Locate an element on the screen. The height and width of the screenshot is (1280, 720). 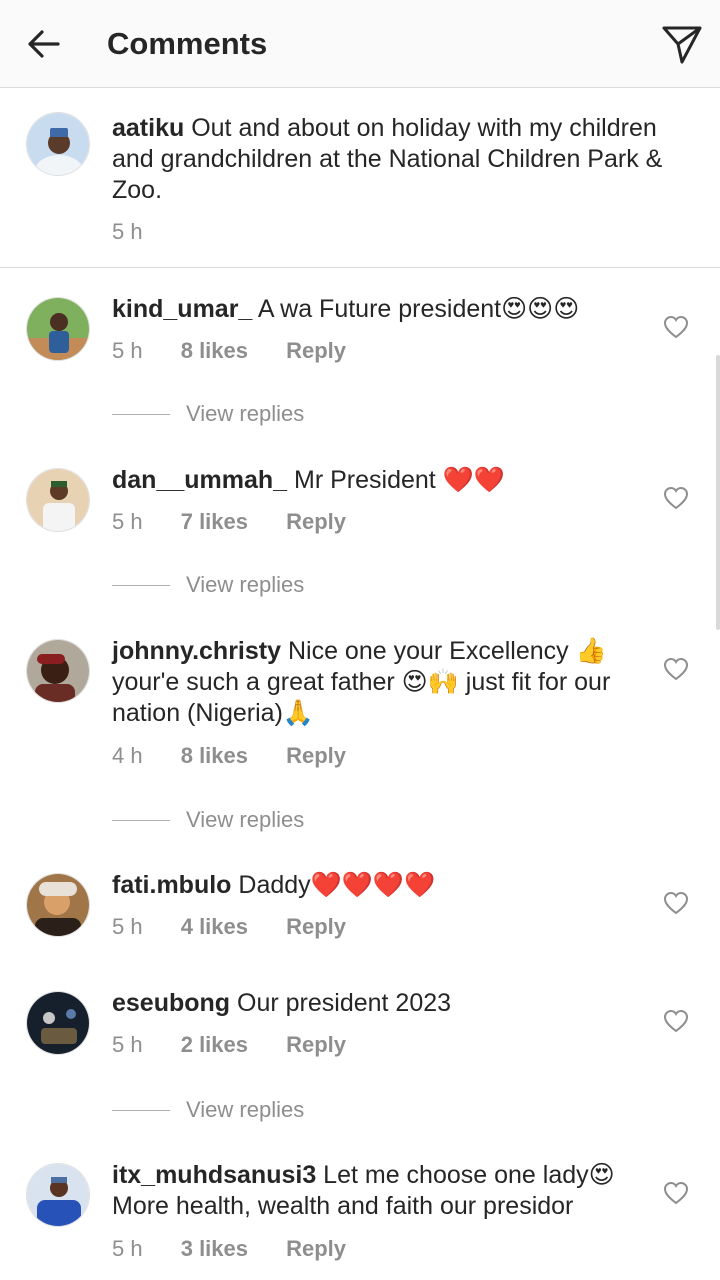
comment-username: kind_umar_ is located at coordinates (182, 309).